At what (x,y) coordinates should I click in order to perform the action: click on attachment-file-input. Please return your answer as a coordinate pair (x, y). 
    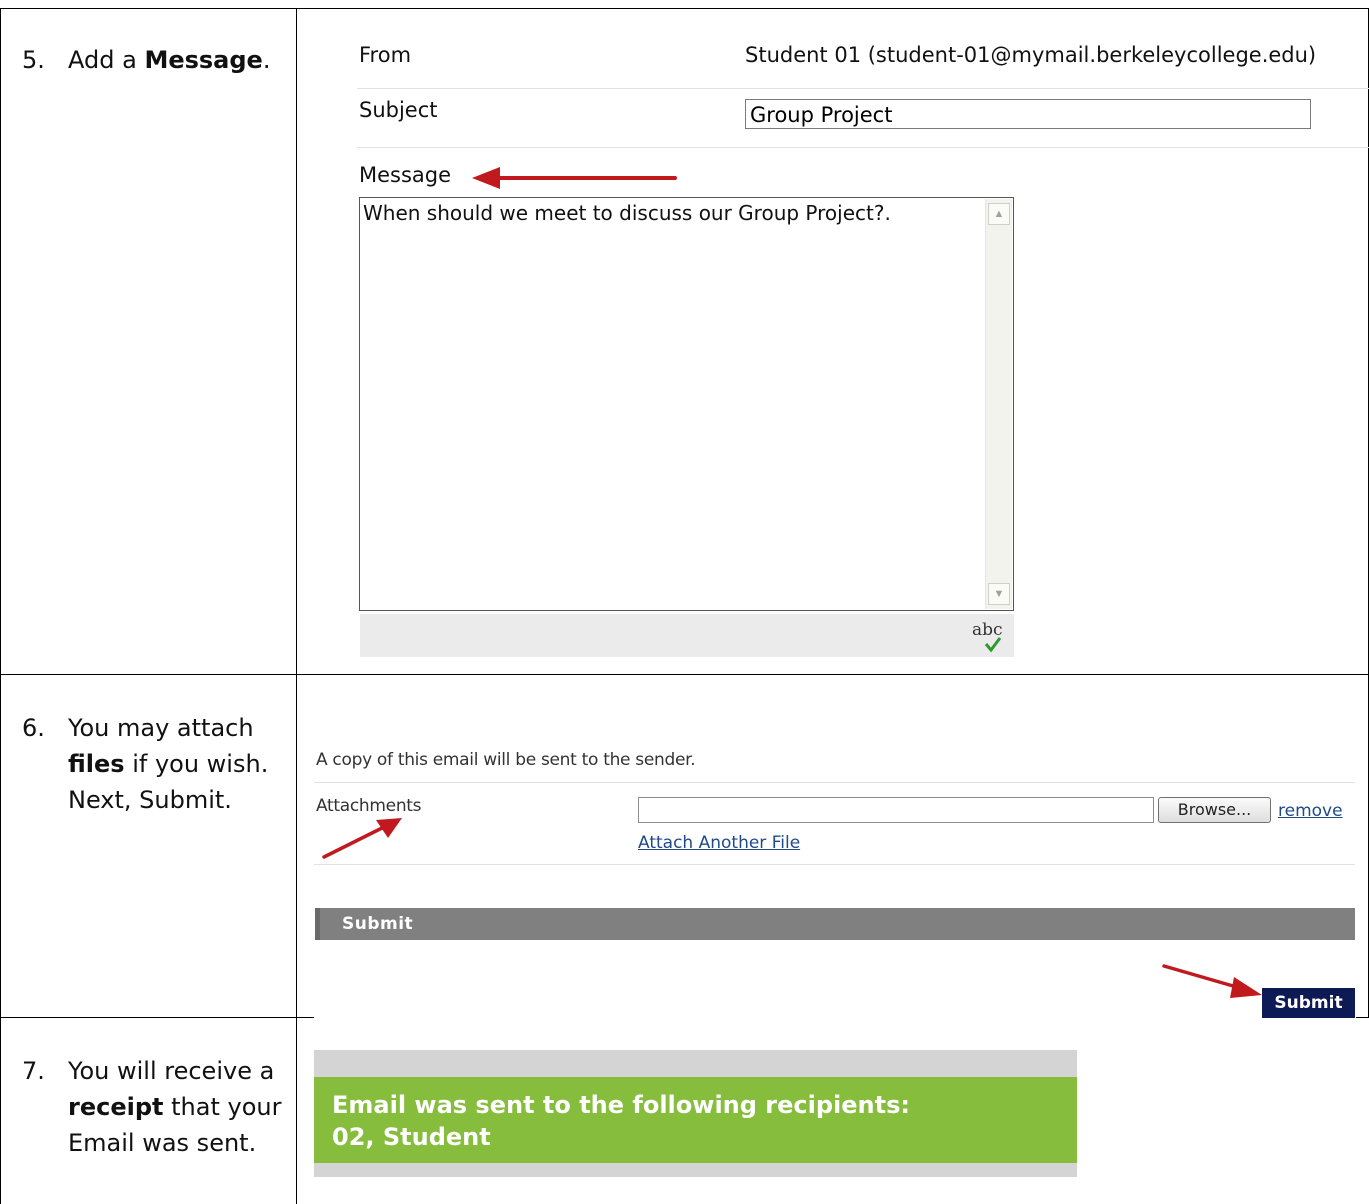
    Looking at the image, I should click on (896, 810).